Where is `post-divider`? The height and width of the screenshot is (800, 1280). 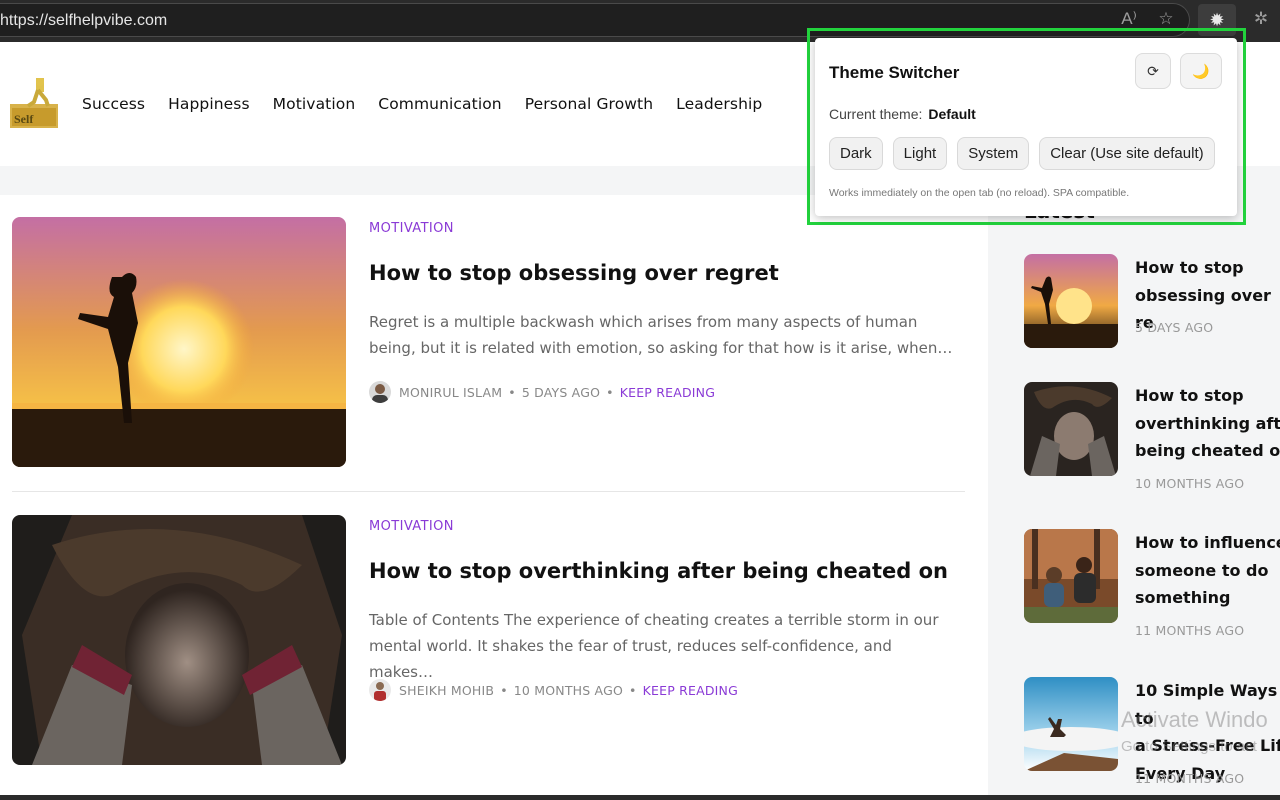 post-divider is located at coordinates (488, 491).